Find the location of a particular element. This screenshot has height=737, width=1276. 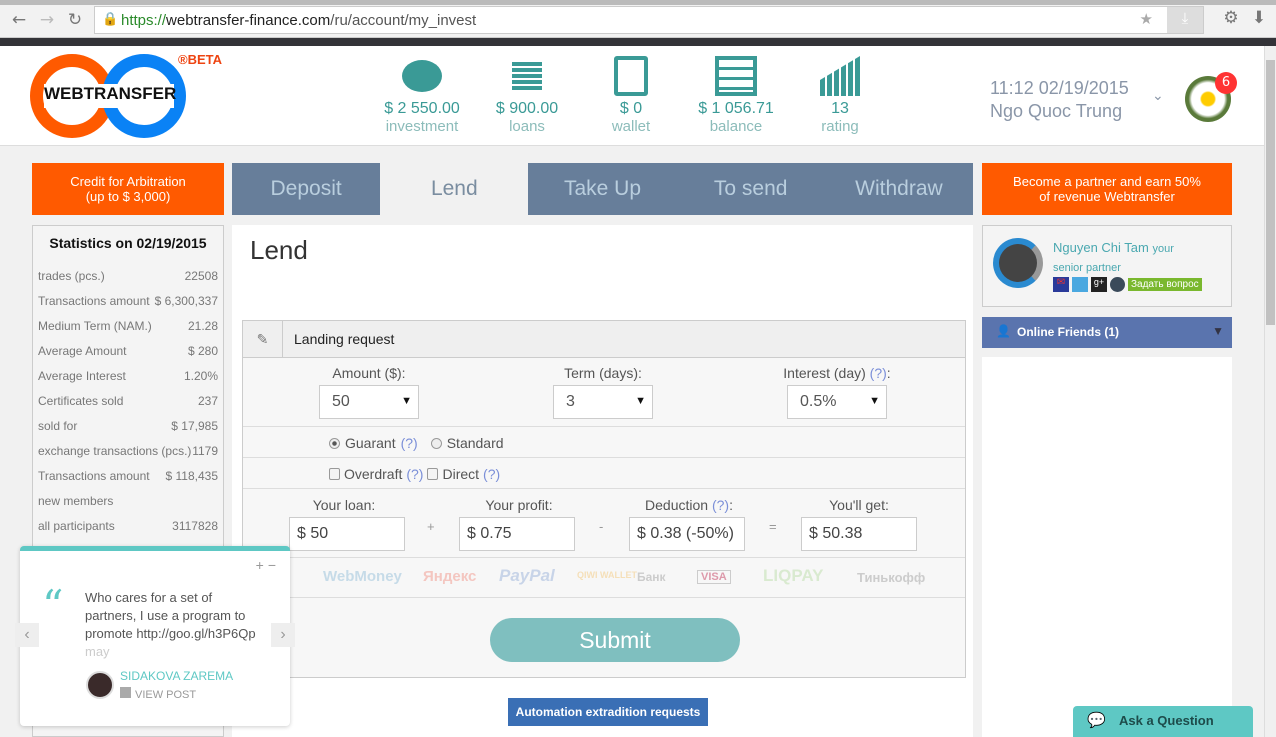

logo-text: WEBTRANSFER is located at coordinates (110, 96).